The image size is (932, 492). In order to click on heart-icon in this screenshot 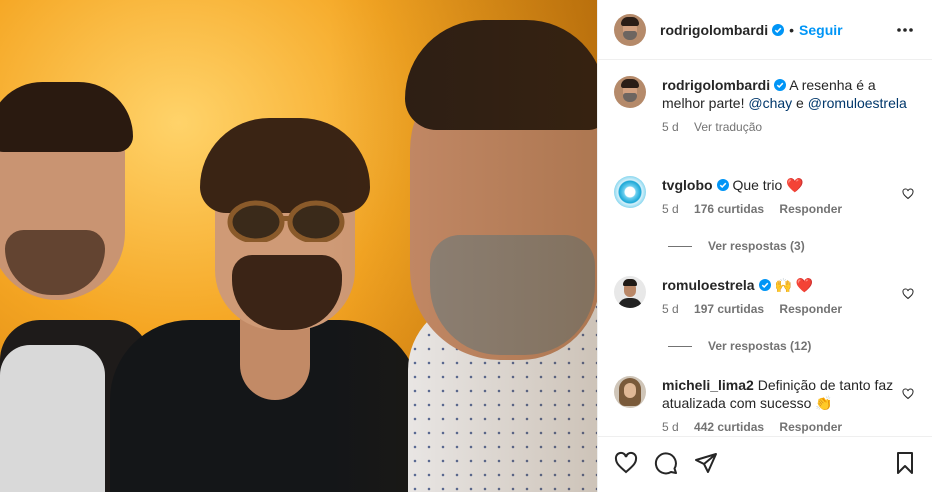, I will do `click(626, 463)`.